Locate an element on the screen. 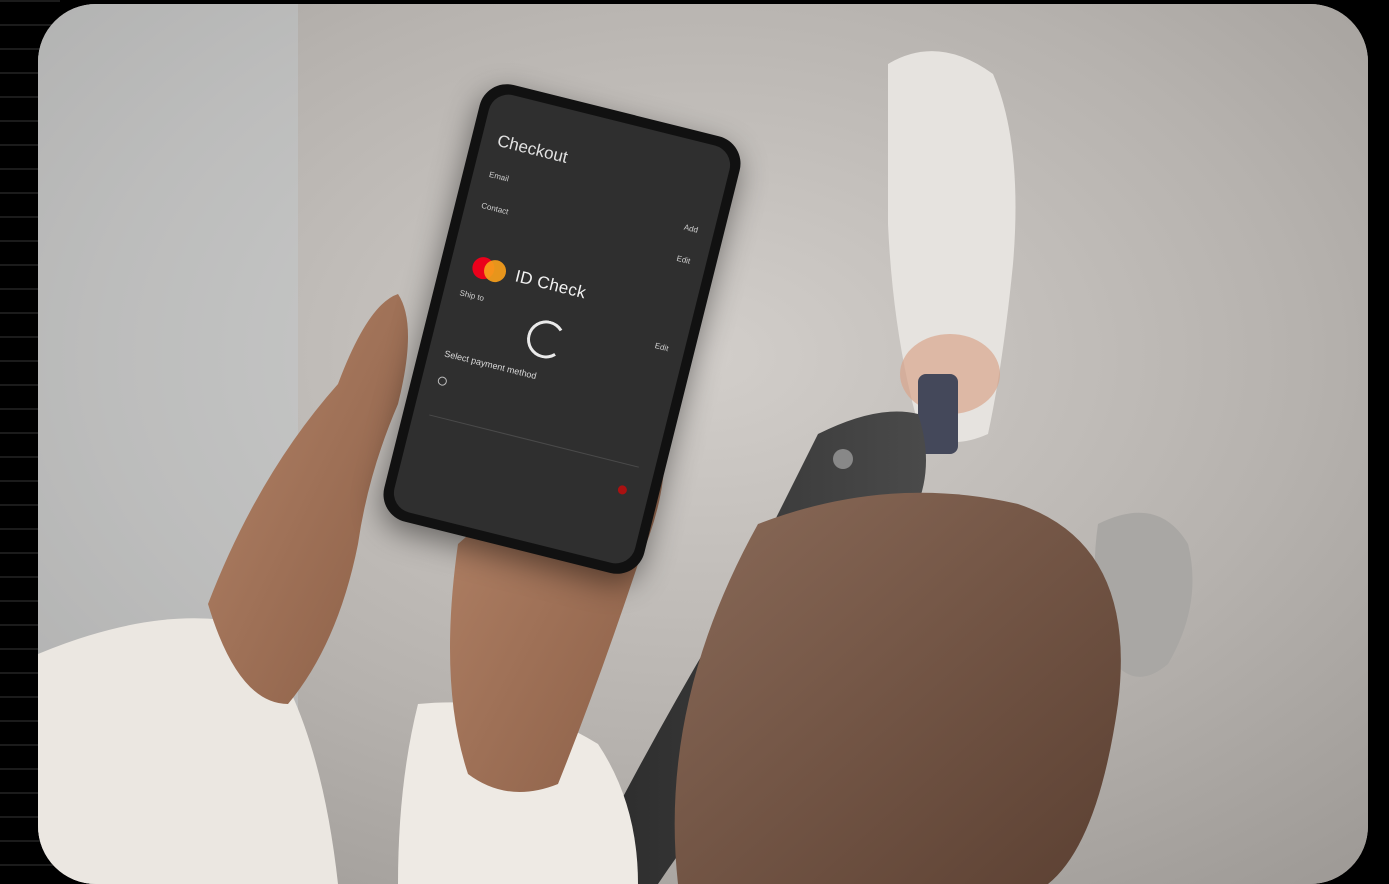  payment-option-label is located at coordinates (452, 383).